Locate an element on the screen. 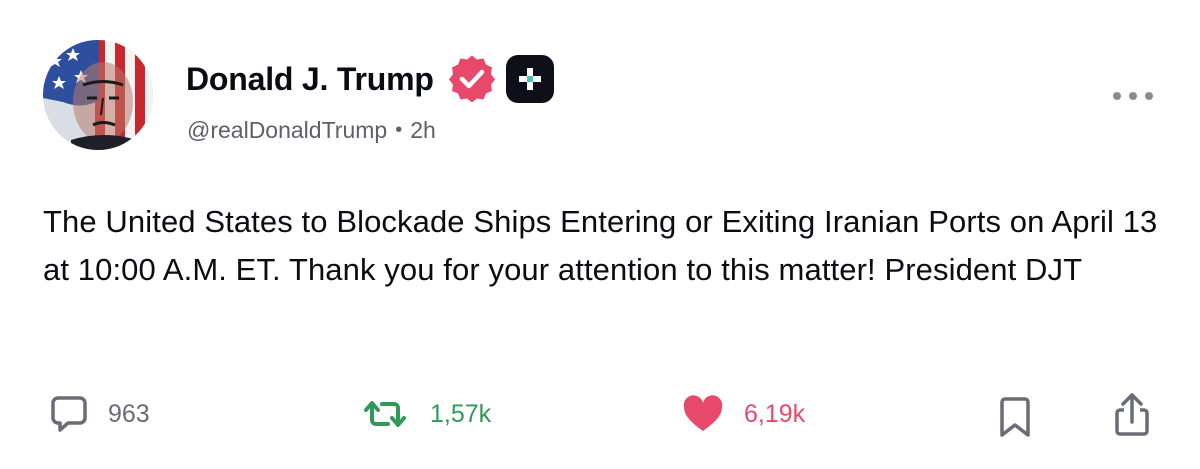  plus-badge-icon is located at coordinates (529, 79).